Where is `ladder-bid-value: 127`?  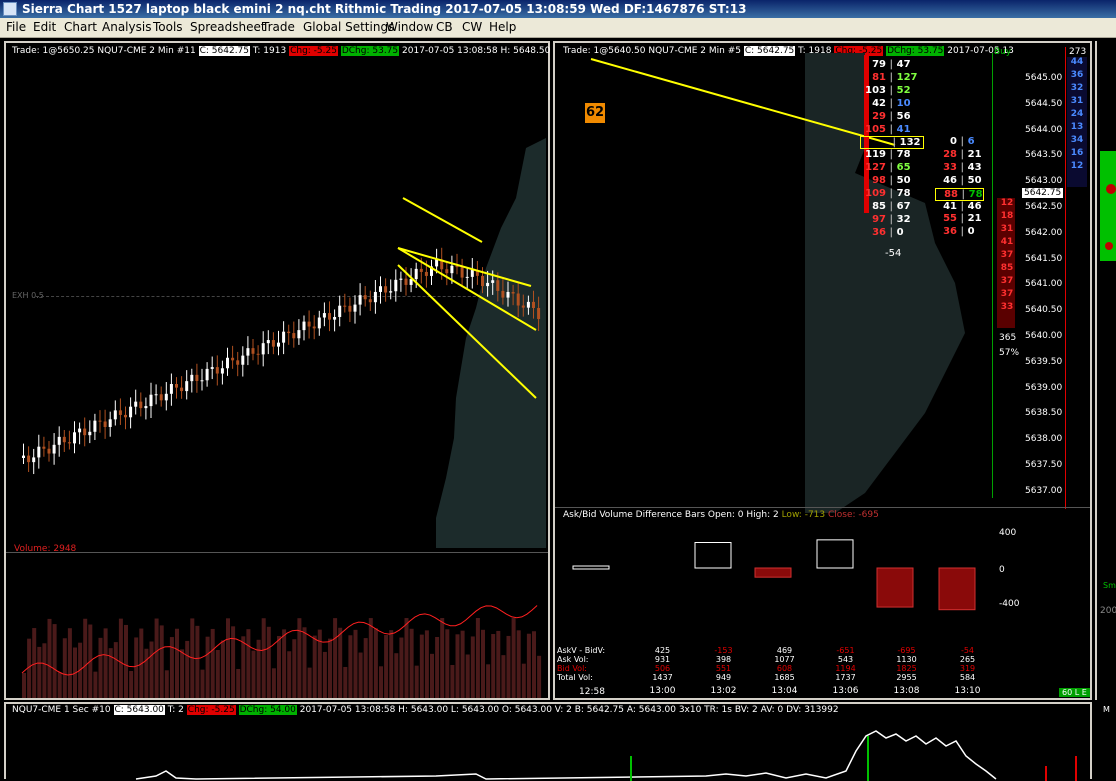
ladder-bid-value: 127 is located at coordinates (875, 168).